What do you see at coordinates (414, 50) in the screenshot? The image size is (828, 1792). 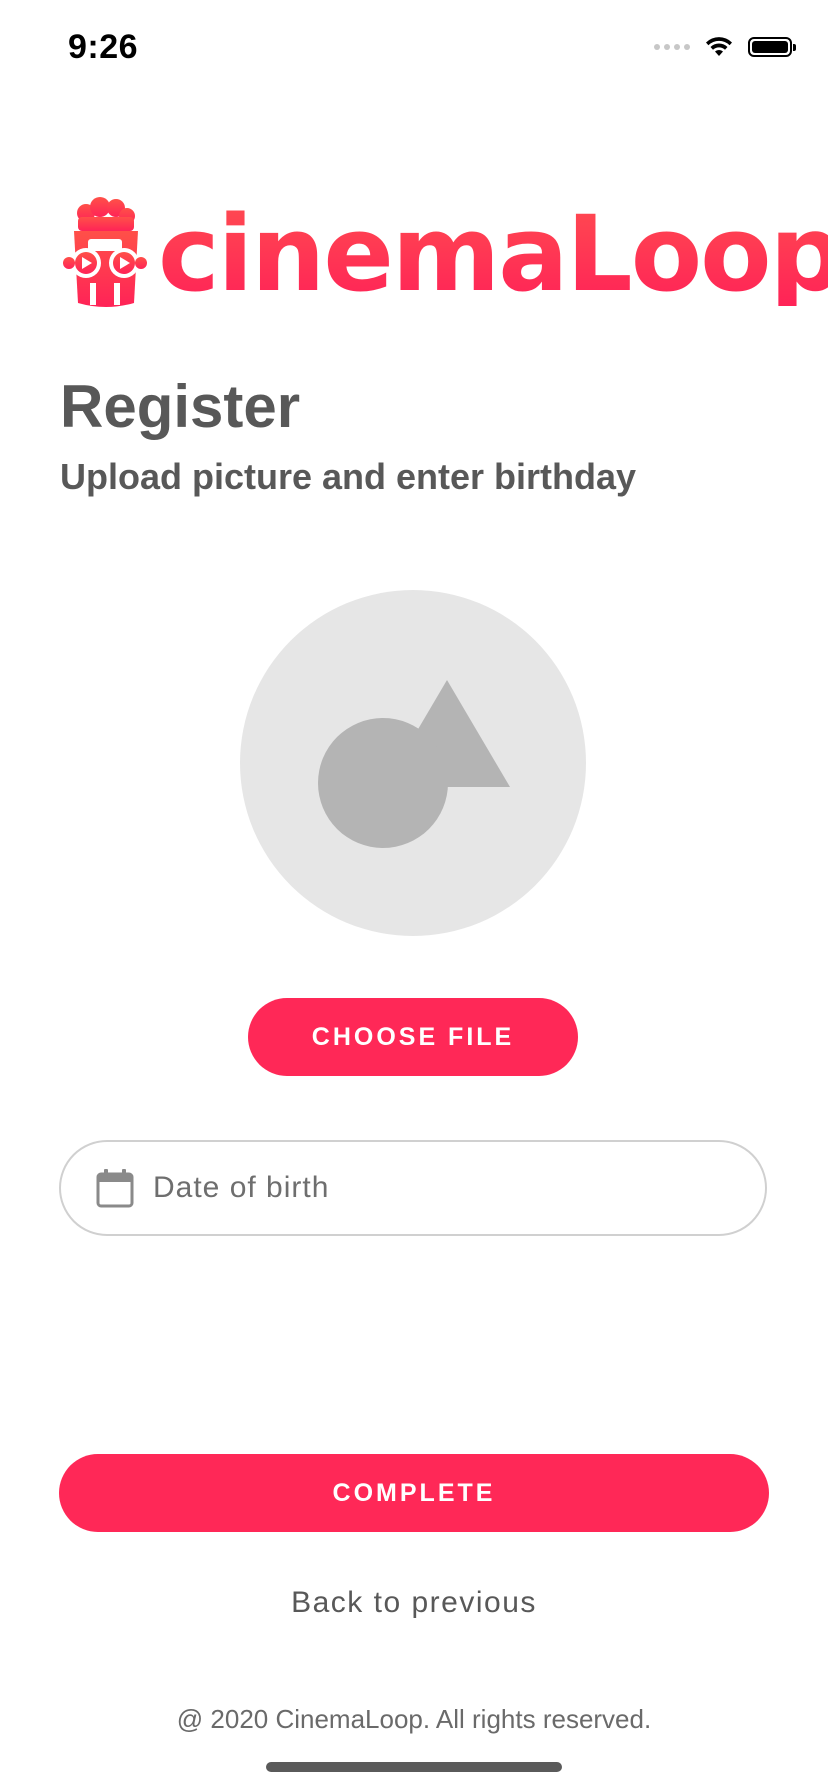 I see `status-bar: 9:26` at bounding box center [414, 50].